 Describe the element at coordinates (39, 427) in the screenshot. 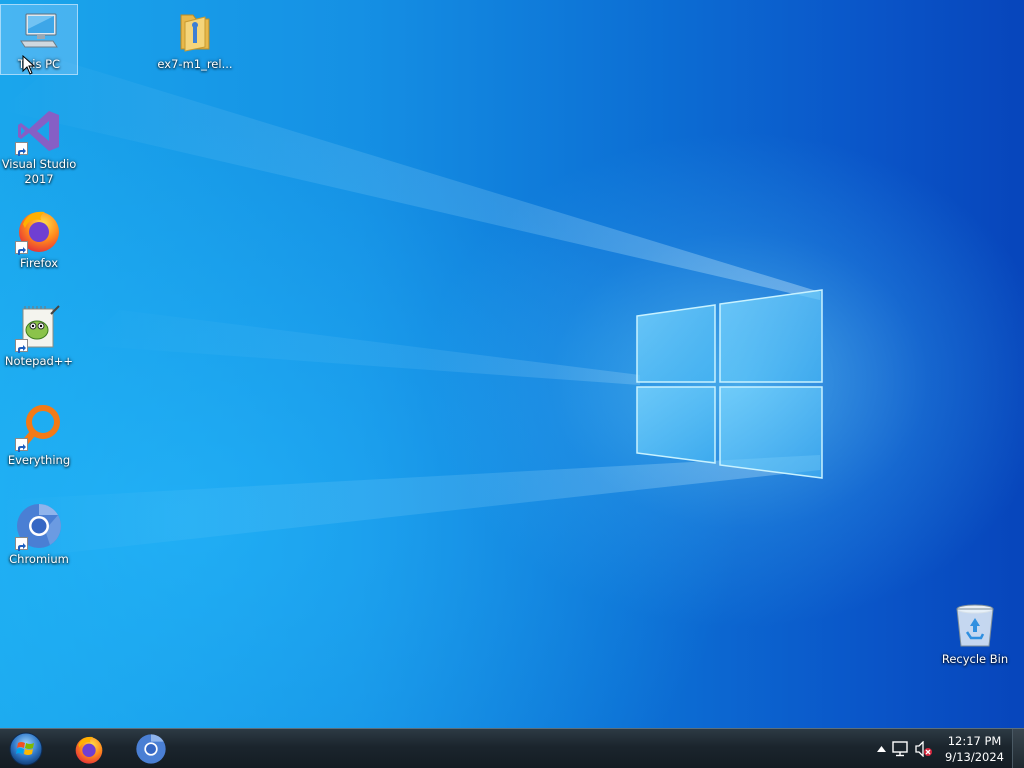

I see `everything-search-icon` at that location.